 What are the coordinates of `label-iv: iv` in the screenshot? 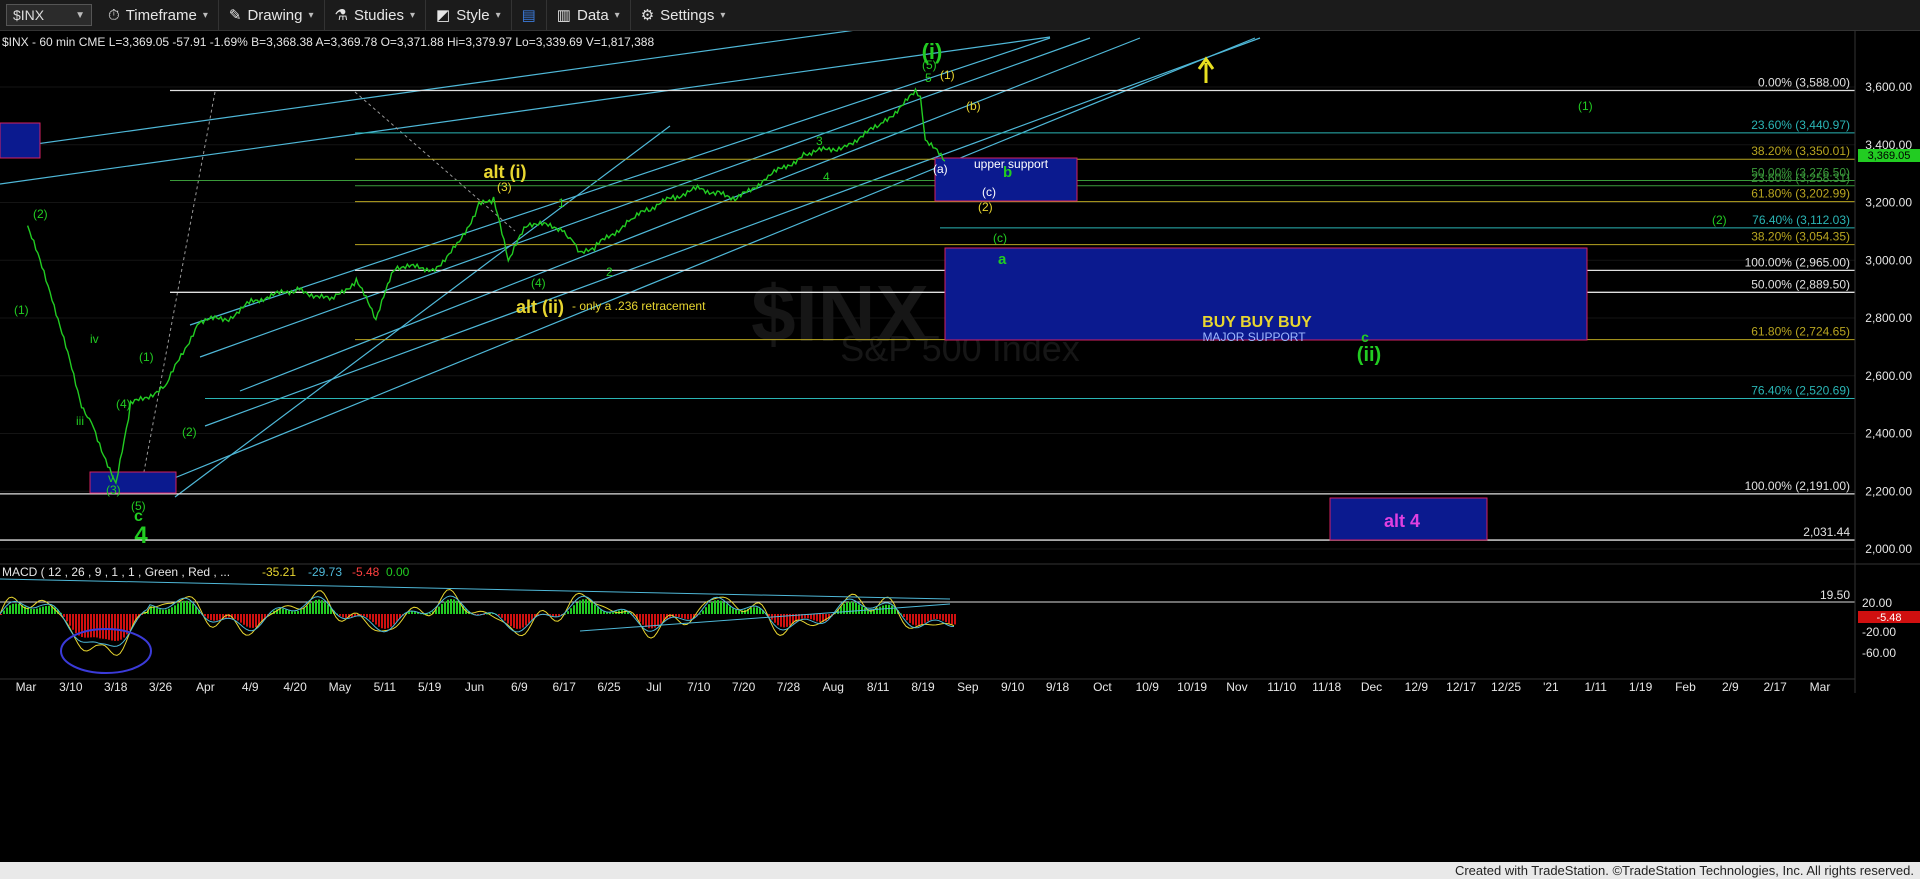 It's located at (94, 339).